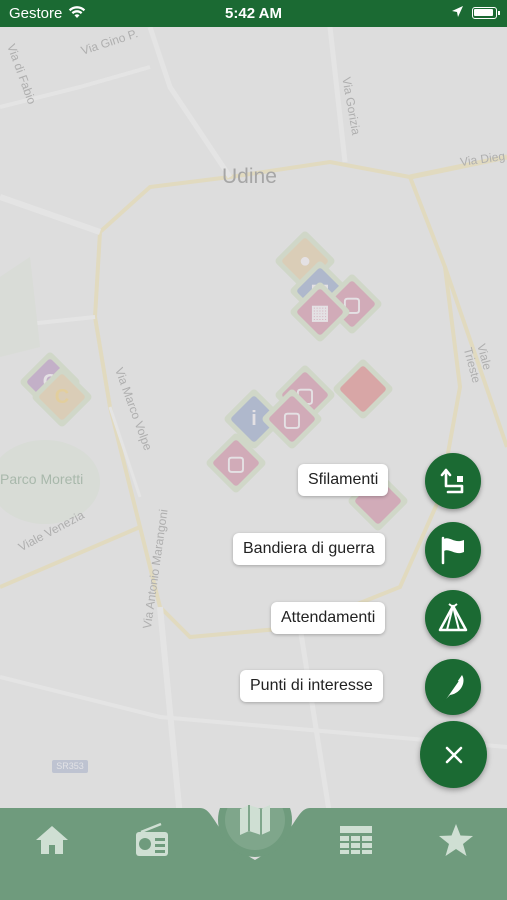  I want to click on fab-attendamenti-button, so click(453, 618).